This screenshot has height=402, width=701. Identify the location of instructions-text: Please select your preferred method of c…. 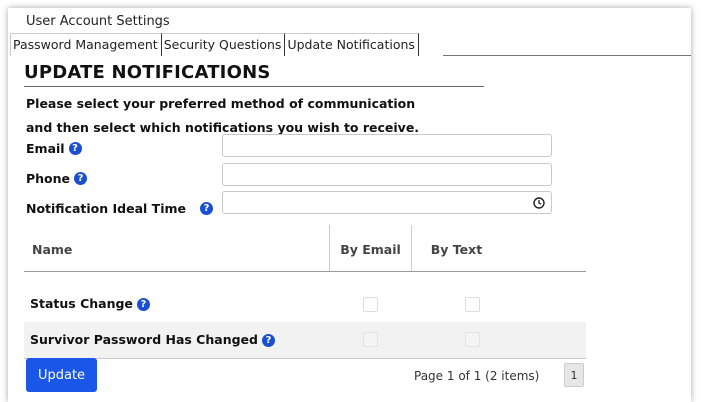
(241, 116).